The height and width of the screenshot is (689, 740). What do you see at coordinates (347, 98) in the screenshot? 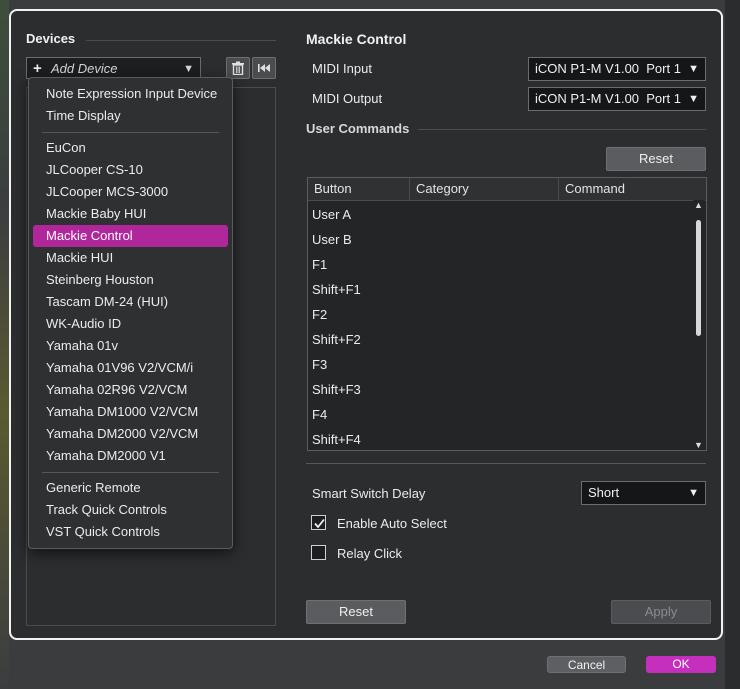
I see `midi-output-label: MIDI Output` at bounding box center [347, 98].